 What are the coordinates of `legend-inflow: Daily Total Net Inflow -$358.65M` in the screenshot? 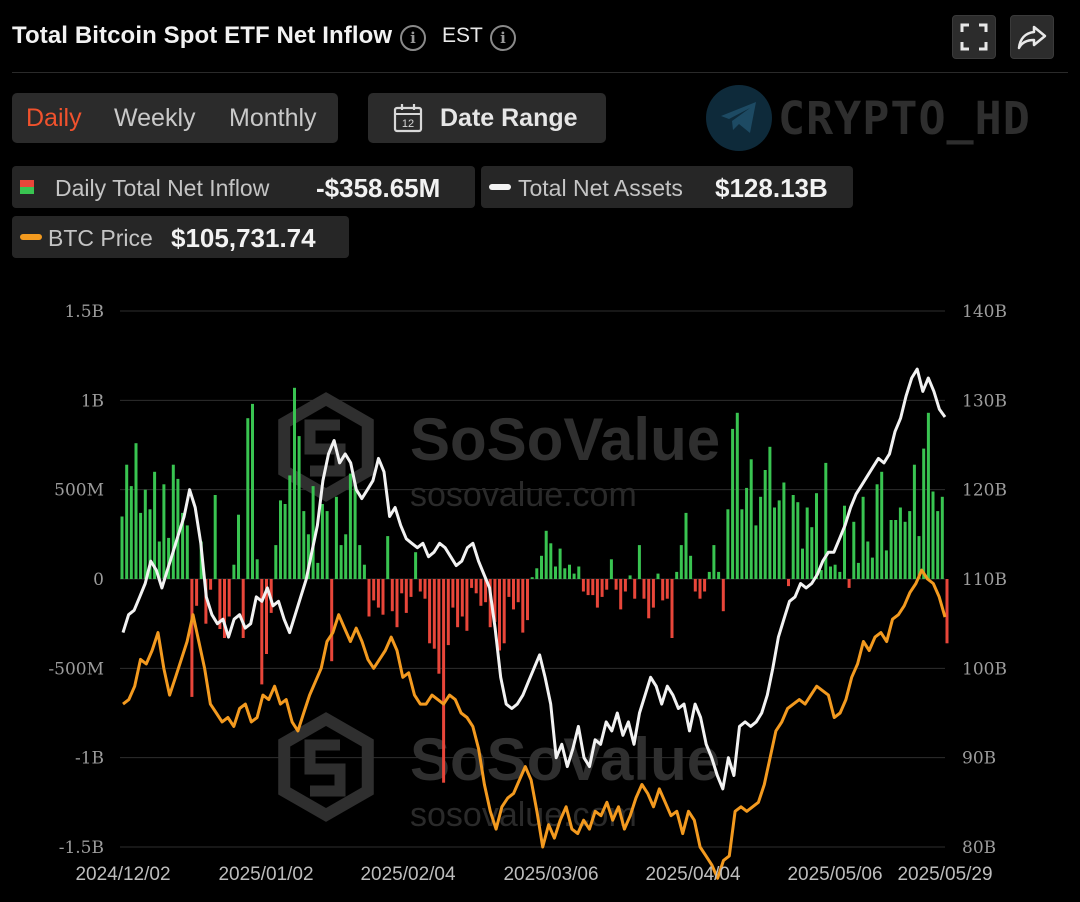 It's located at (243, 187).